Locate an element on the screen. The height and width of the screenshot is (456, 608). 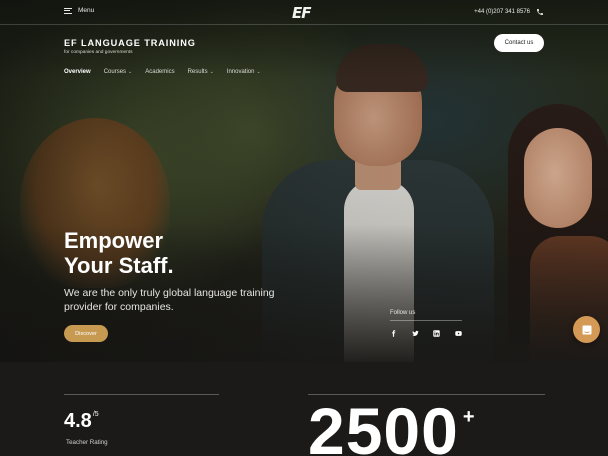
rating-value: 4.8 is located at coordinates (78, 421).